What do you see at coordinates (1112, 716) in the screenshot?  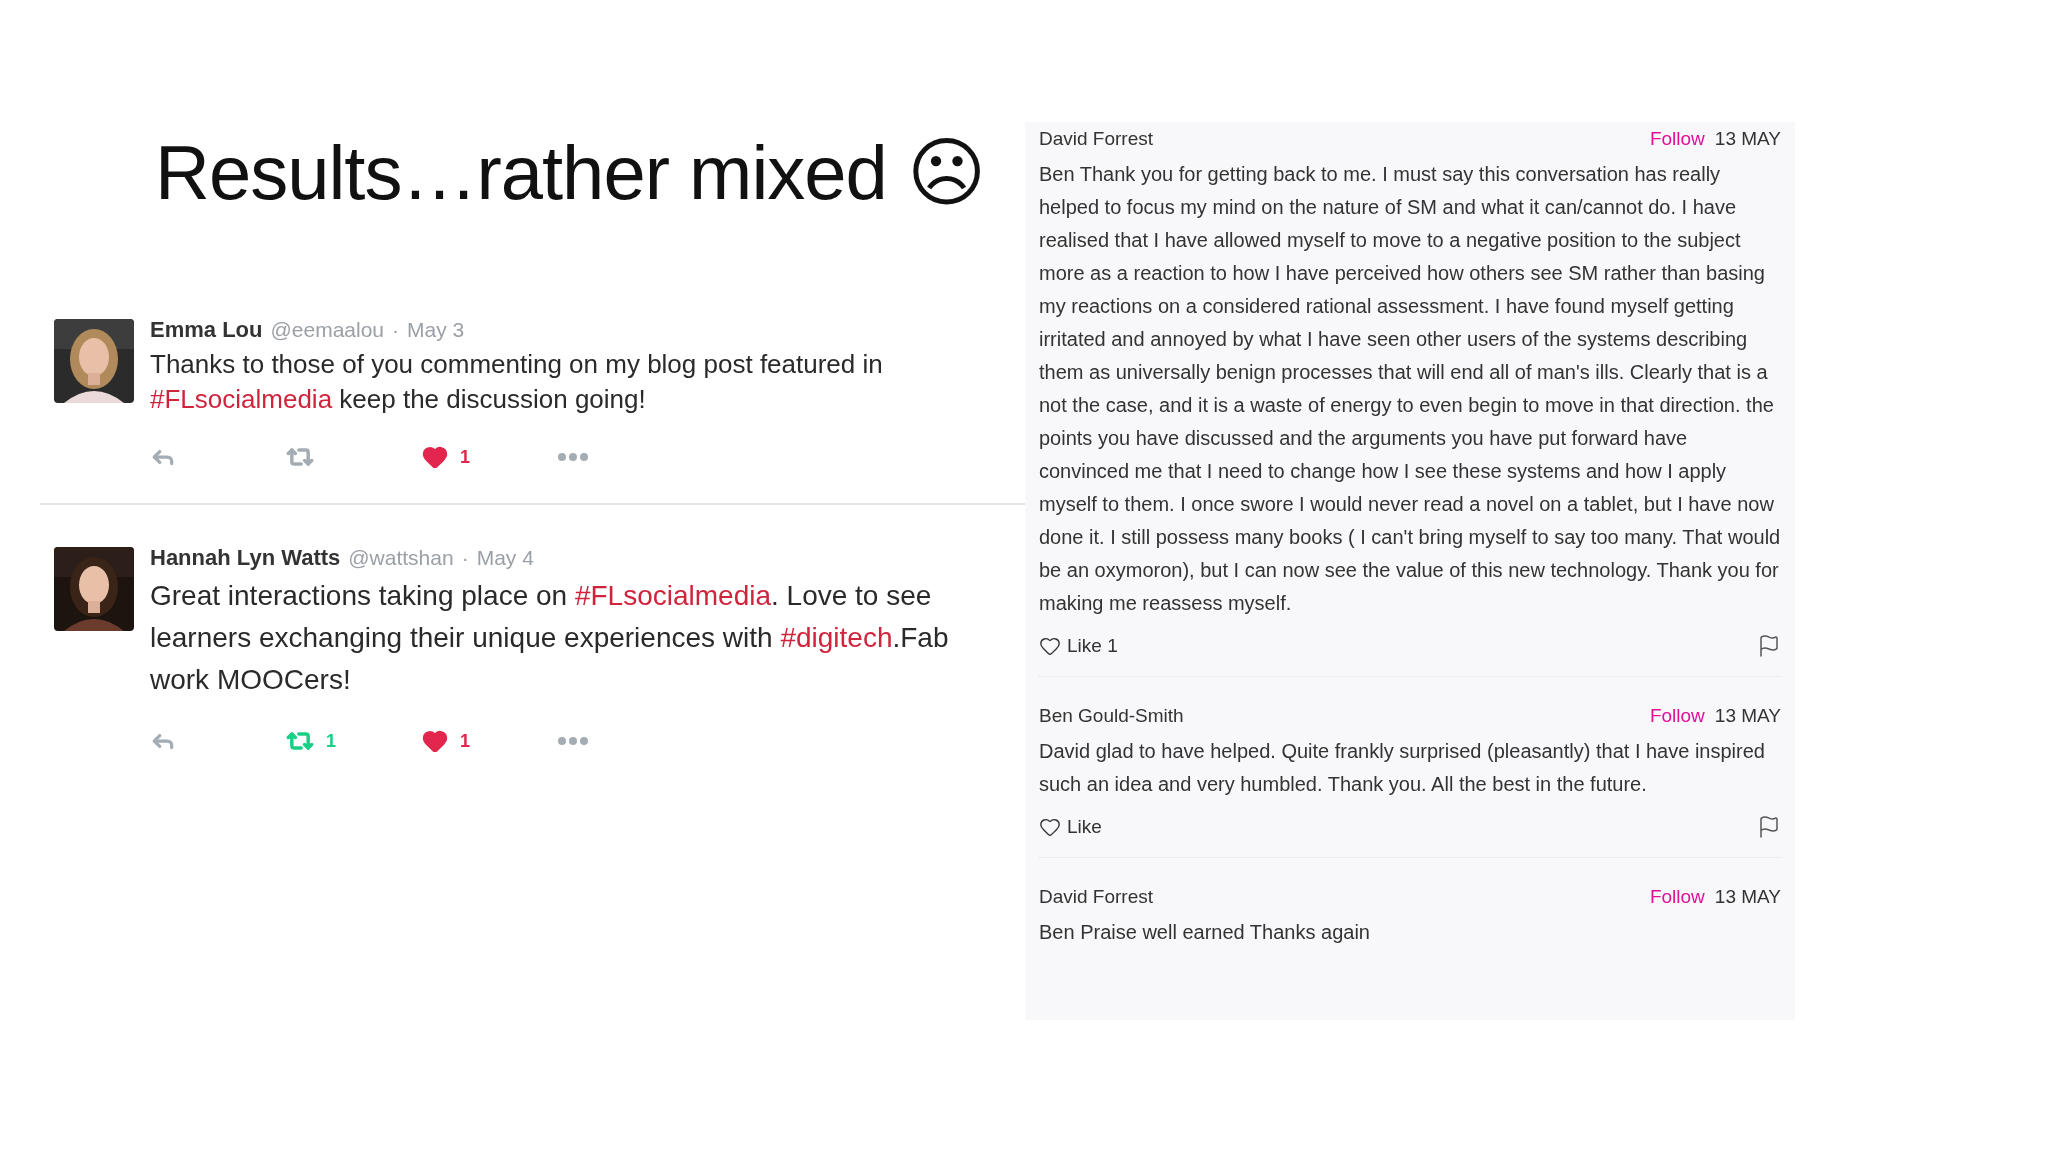 I see `comment-author: Ben Gould-Smith` at bounding box center [1112, 716].